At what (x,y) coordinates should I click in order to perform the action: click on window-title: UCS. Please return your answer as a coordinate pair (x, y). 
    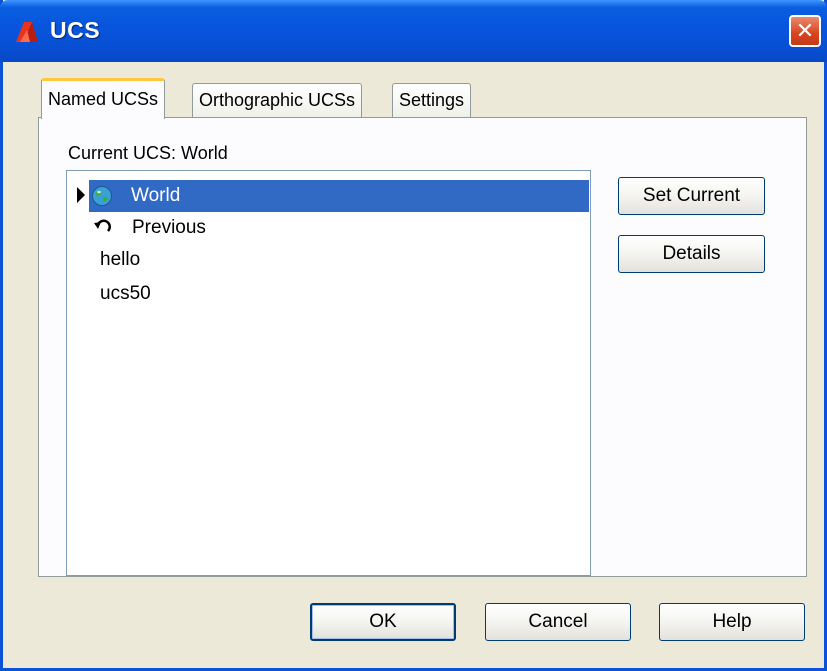
    Looking at the image, I should click on (75, 30).